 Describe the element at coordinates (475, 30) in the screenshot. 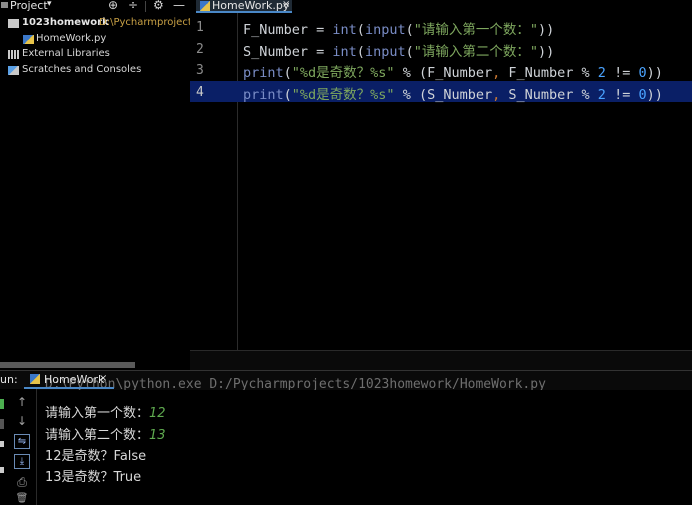

I see `string-literal: "请输入第一个数："` at that location.